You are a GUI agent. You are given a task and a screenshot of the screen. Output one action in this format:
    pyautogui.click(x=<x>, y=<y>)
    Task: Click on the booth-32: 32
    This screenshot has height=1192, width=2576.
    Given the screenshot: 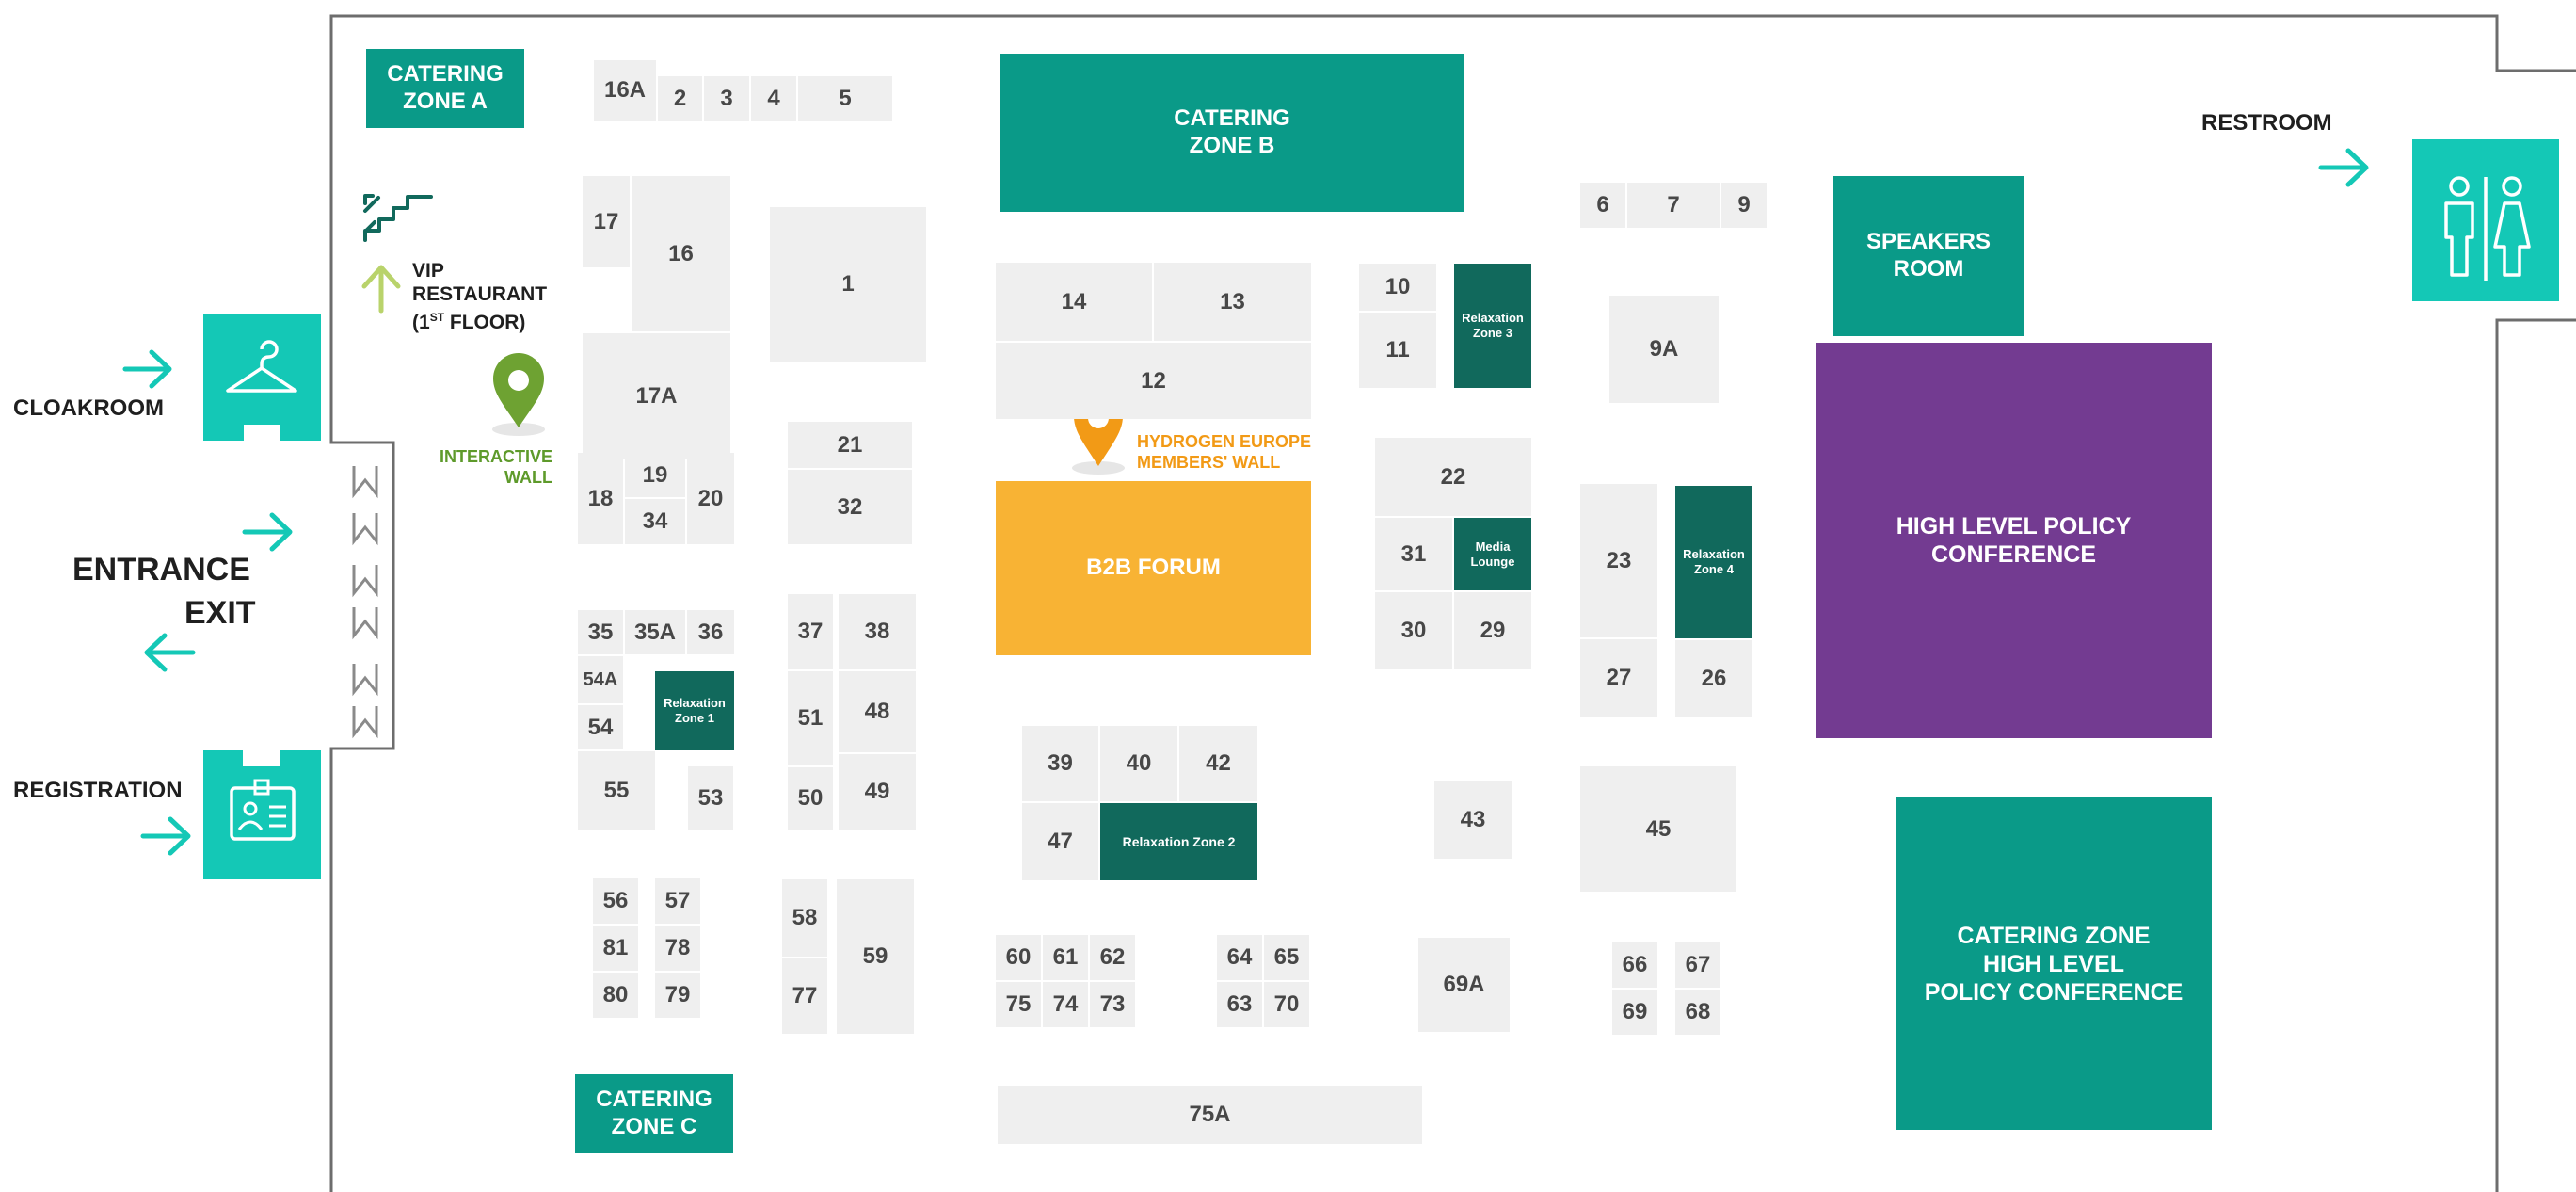 What is the action you would take?
    pyautogui.click(x=850, y=507)
    